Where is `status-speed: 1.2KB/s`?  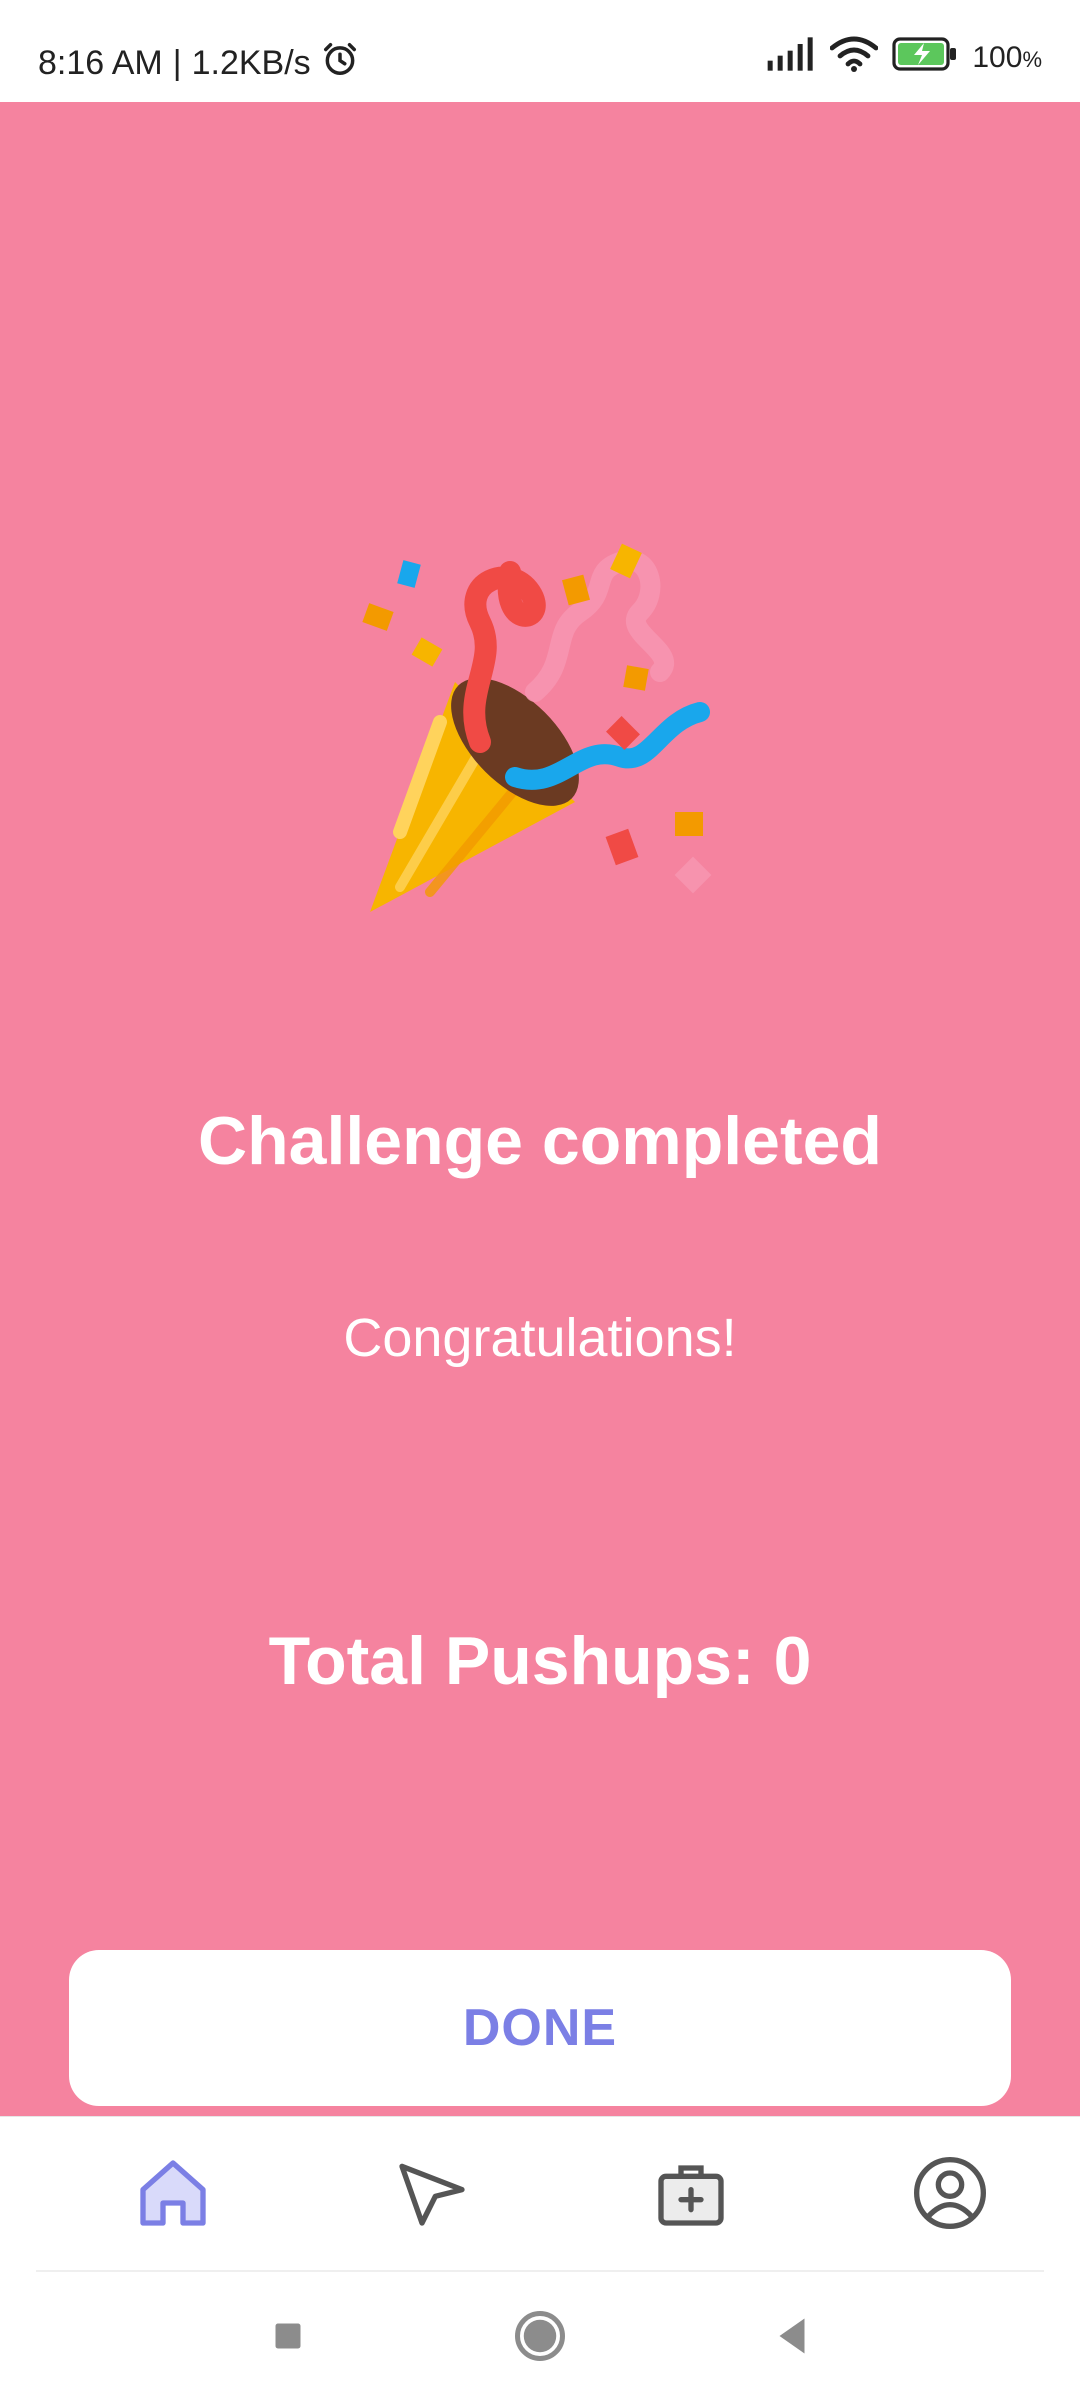 status-speed: 1.2KB/s is located at coordinates (251, 63).